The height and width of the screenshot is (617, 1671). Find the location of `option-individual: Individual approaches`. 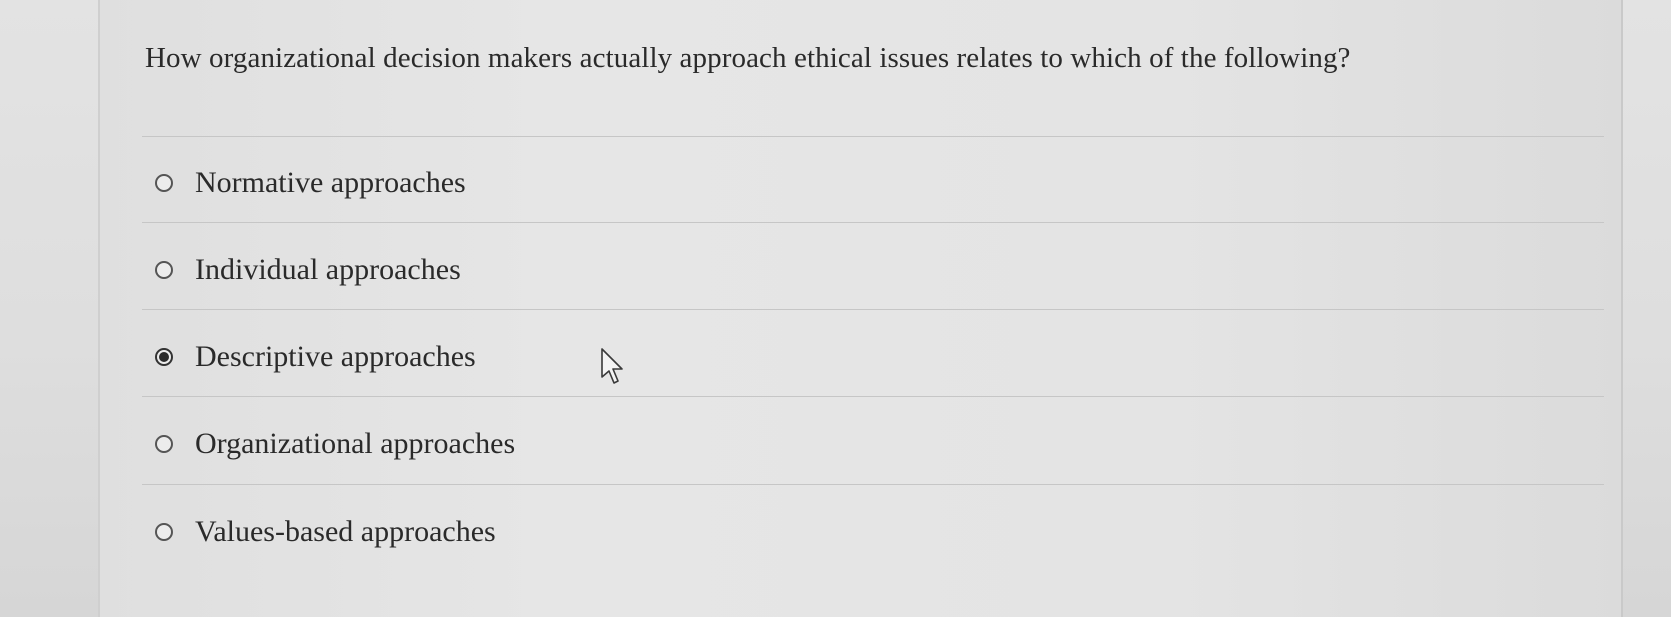

option-individual: Individual approaches is located at coordinates (308, 270).